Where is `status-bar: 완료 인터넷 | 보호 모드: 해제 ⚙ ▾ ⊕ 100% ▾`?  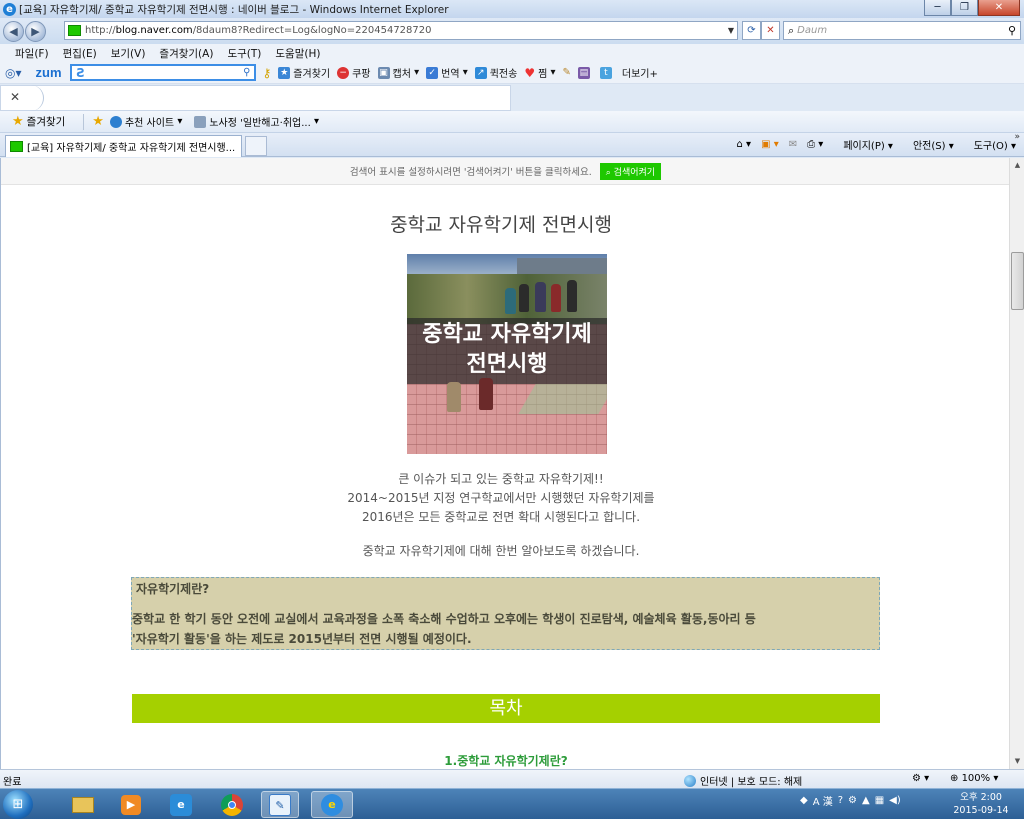
status-bar: 완료 인터넷 | 보호 모드: 해제 ⚙ ▾ ⊕ 100% ▾ is located at coordinates (512, 778).